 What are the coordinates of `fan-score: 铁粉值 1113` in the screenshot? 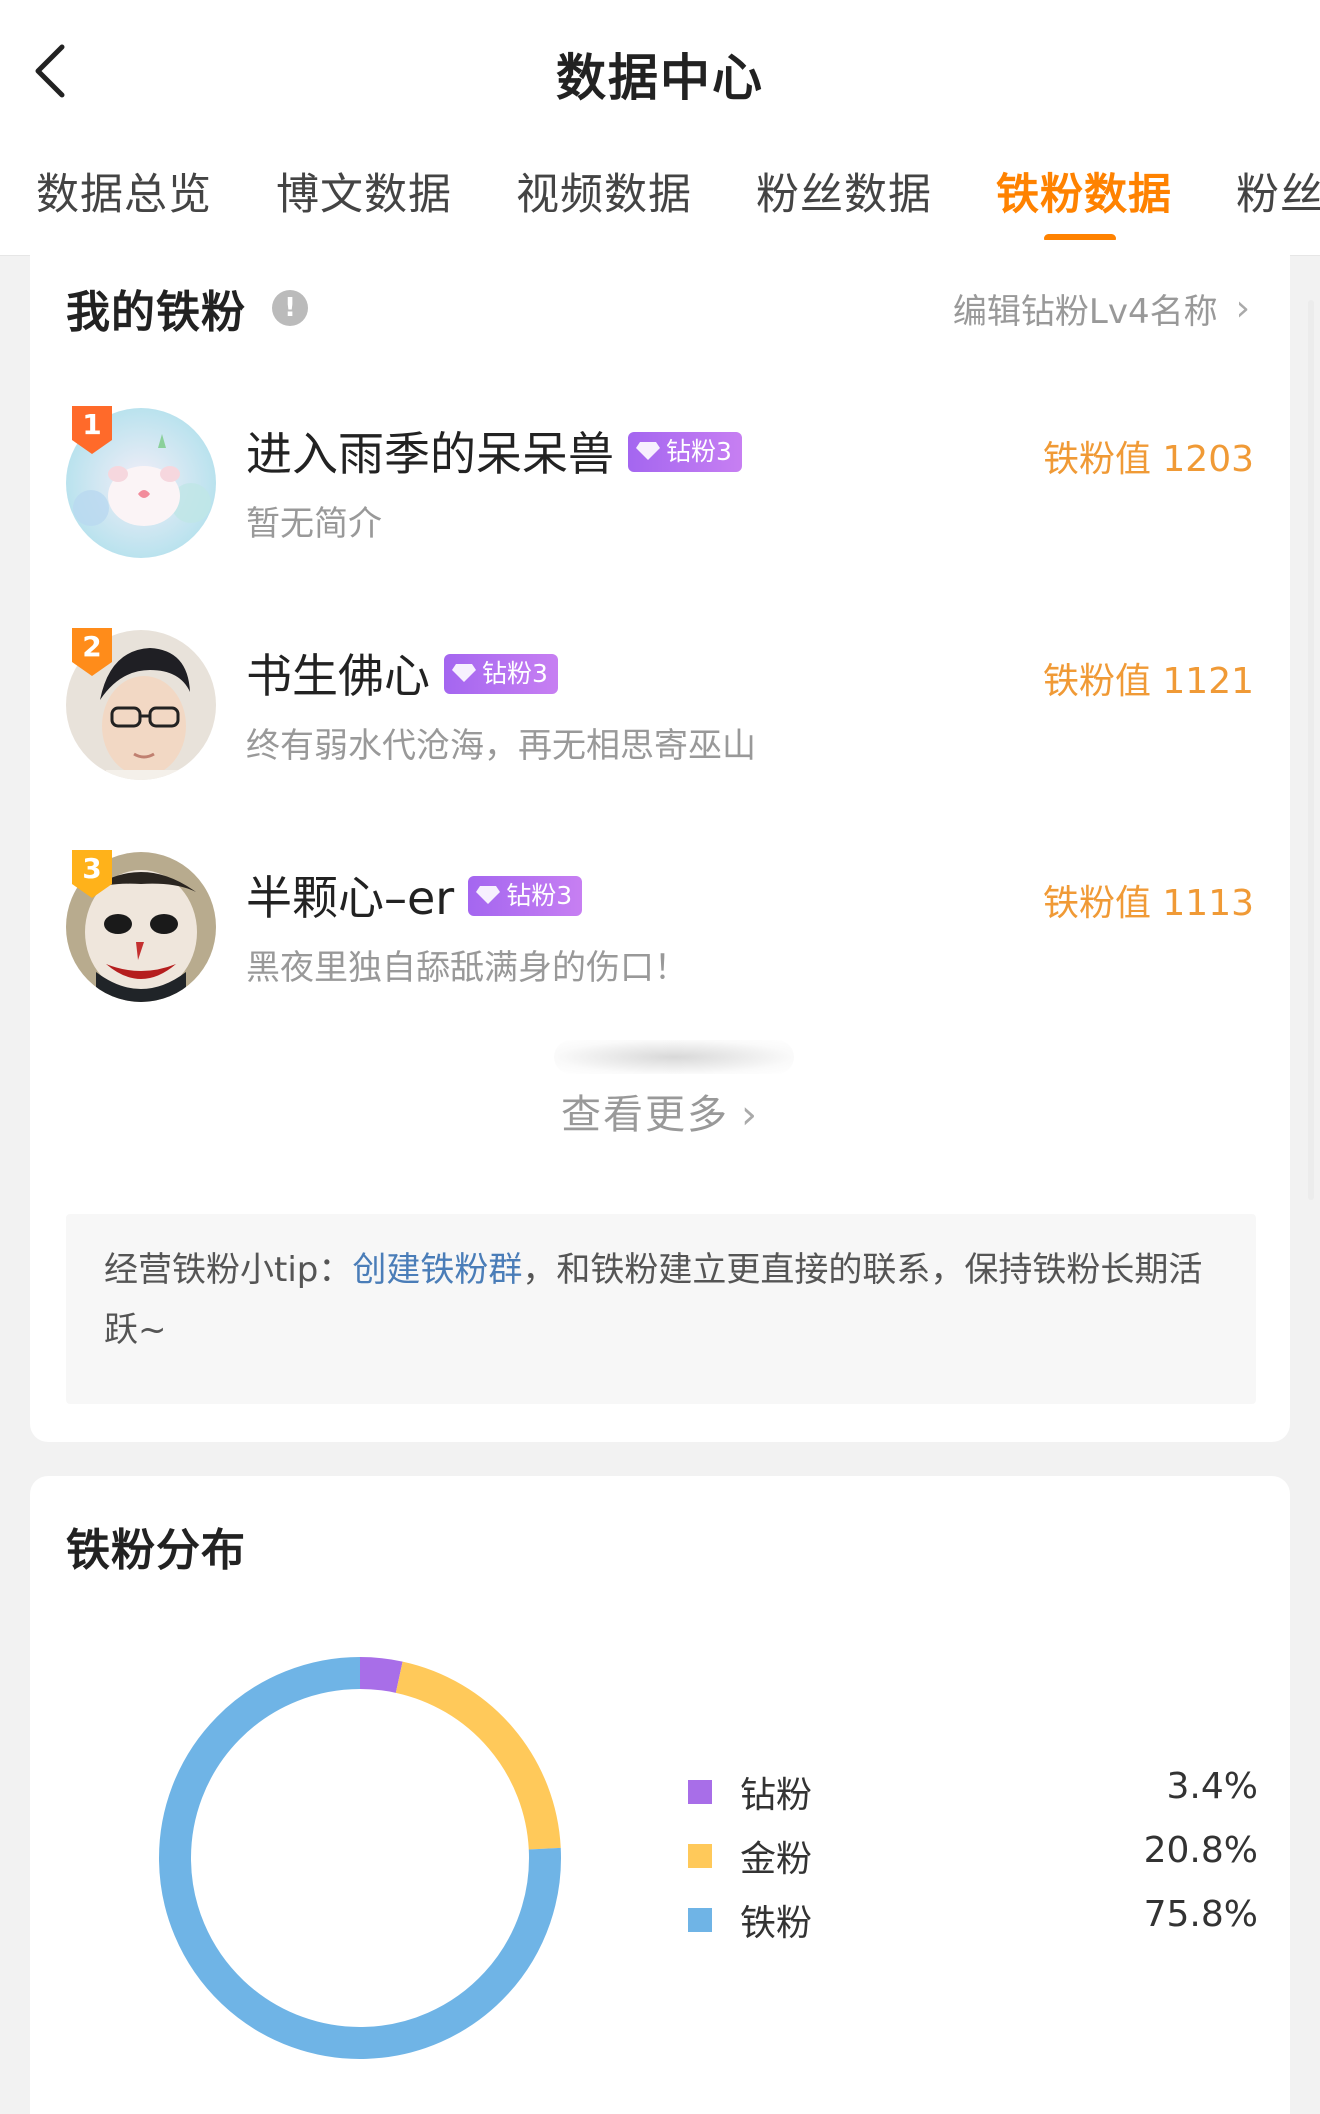 It's located at (1148, 903).